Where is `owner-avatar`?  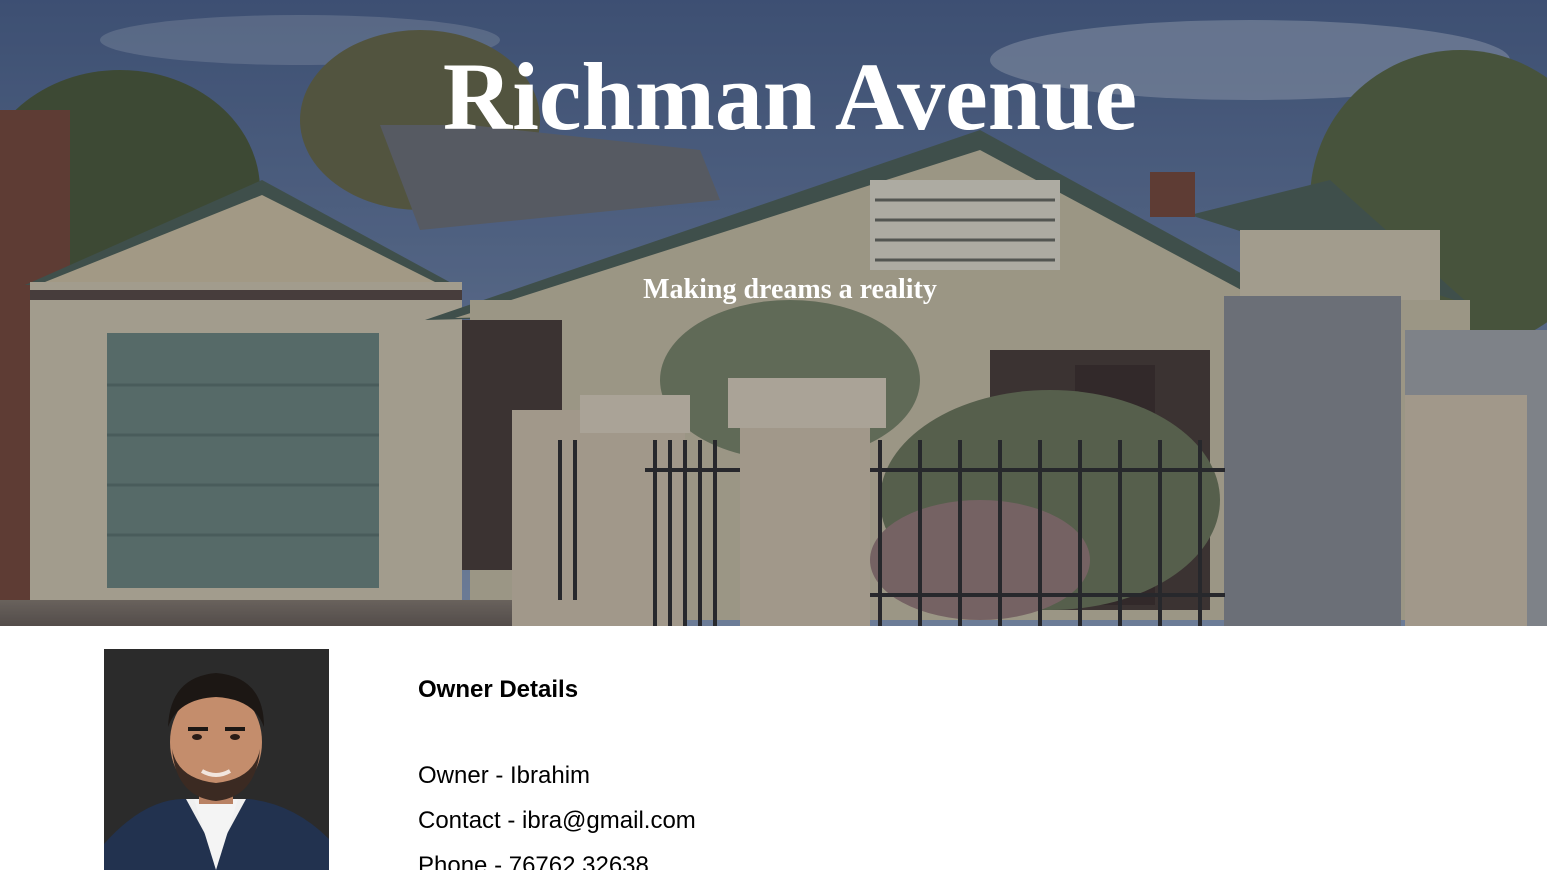
owner-avatar is located at coordinates (216, 759).